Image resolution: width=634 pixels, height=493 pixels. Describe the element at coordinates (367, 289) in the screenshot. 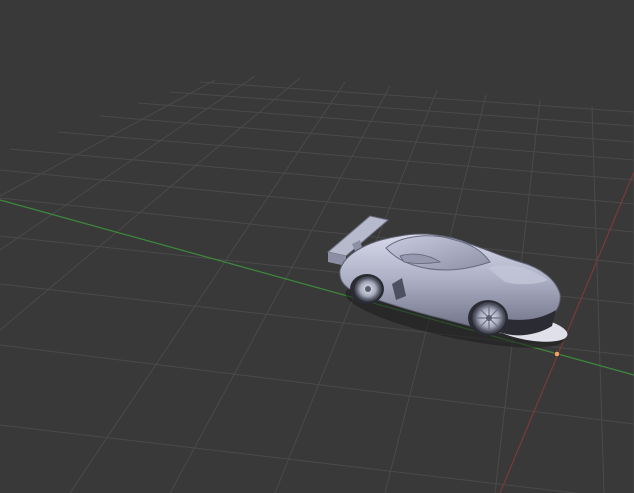

I see `rear-wheel` at that location.